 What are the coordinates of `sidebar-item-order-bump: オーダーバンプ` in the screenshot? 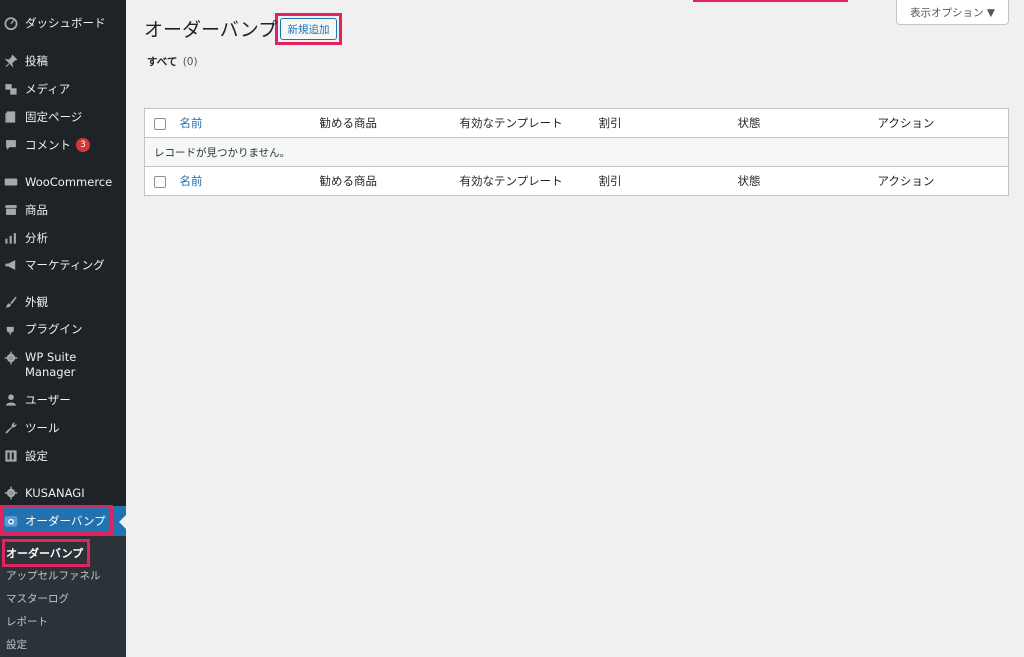 It's located at (63, 521).